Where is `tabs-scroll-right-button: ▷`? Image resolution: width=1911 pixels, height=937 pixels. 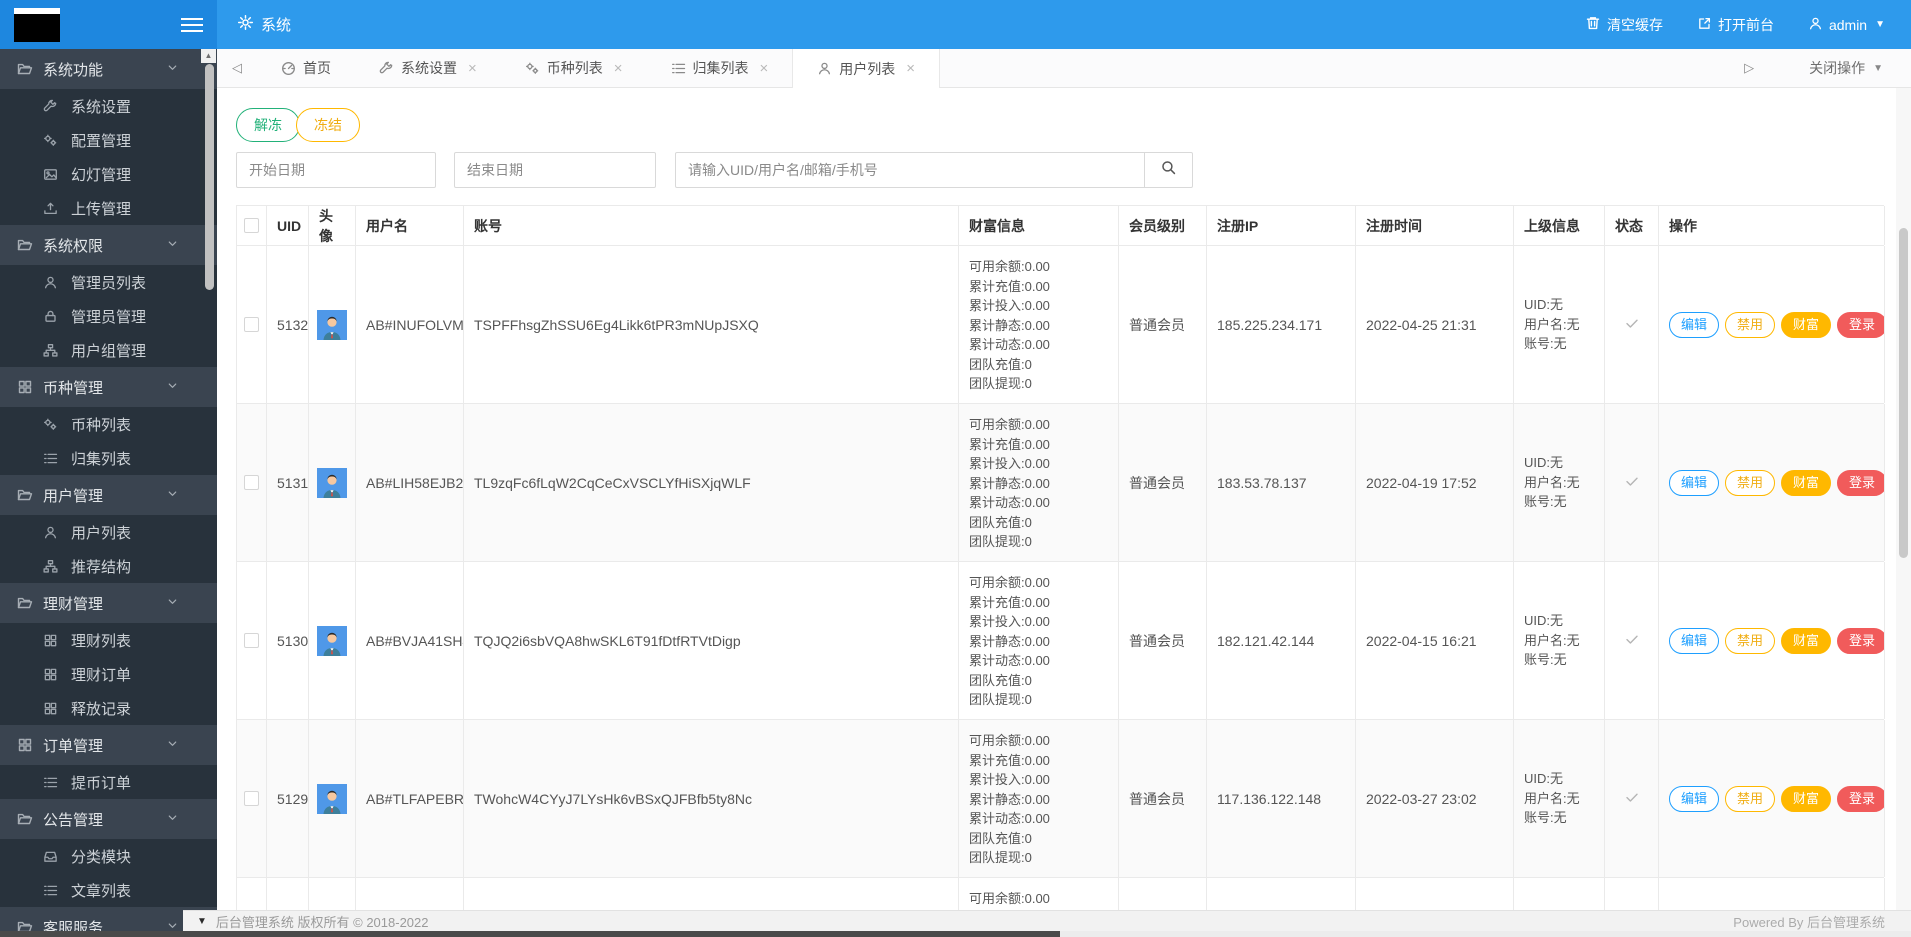 tabs-scroll-right-button: ▷ is located at coordinates (1749, 68).